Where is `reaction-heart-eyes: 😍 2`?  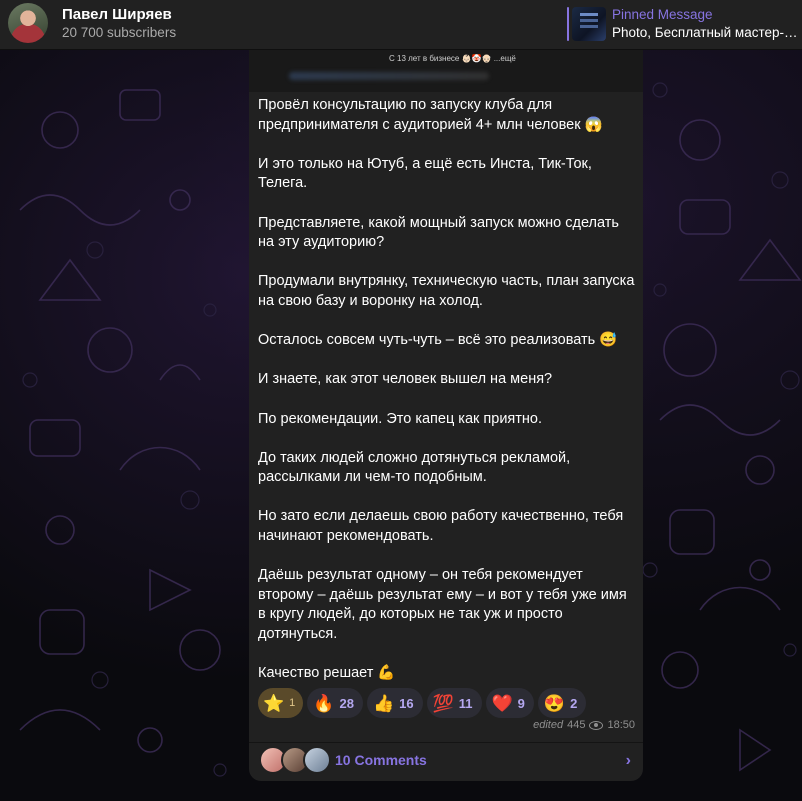
reaction-heart-eyes: 😍 2 is located at coordinates (562, 703).